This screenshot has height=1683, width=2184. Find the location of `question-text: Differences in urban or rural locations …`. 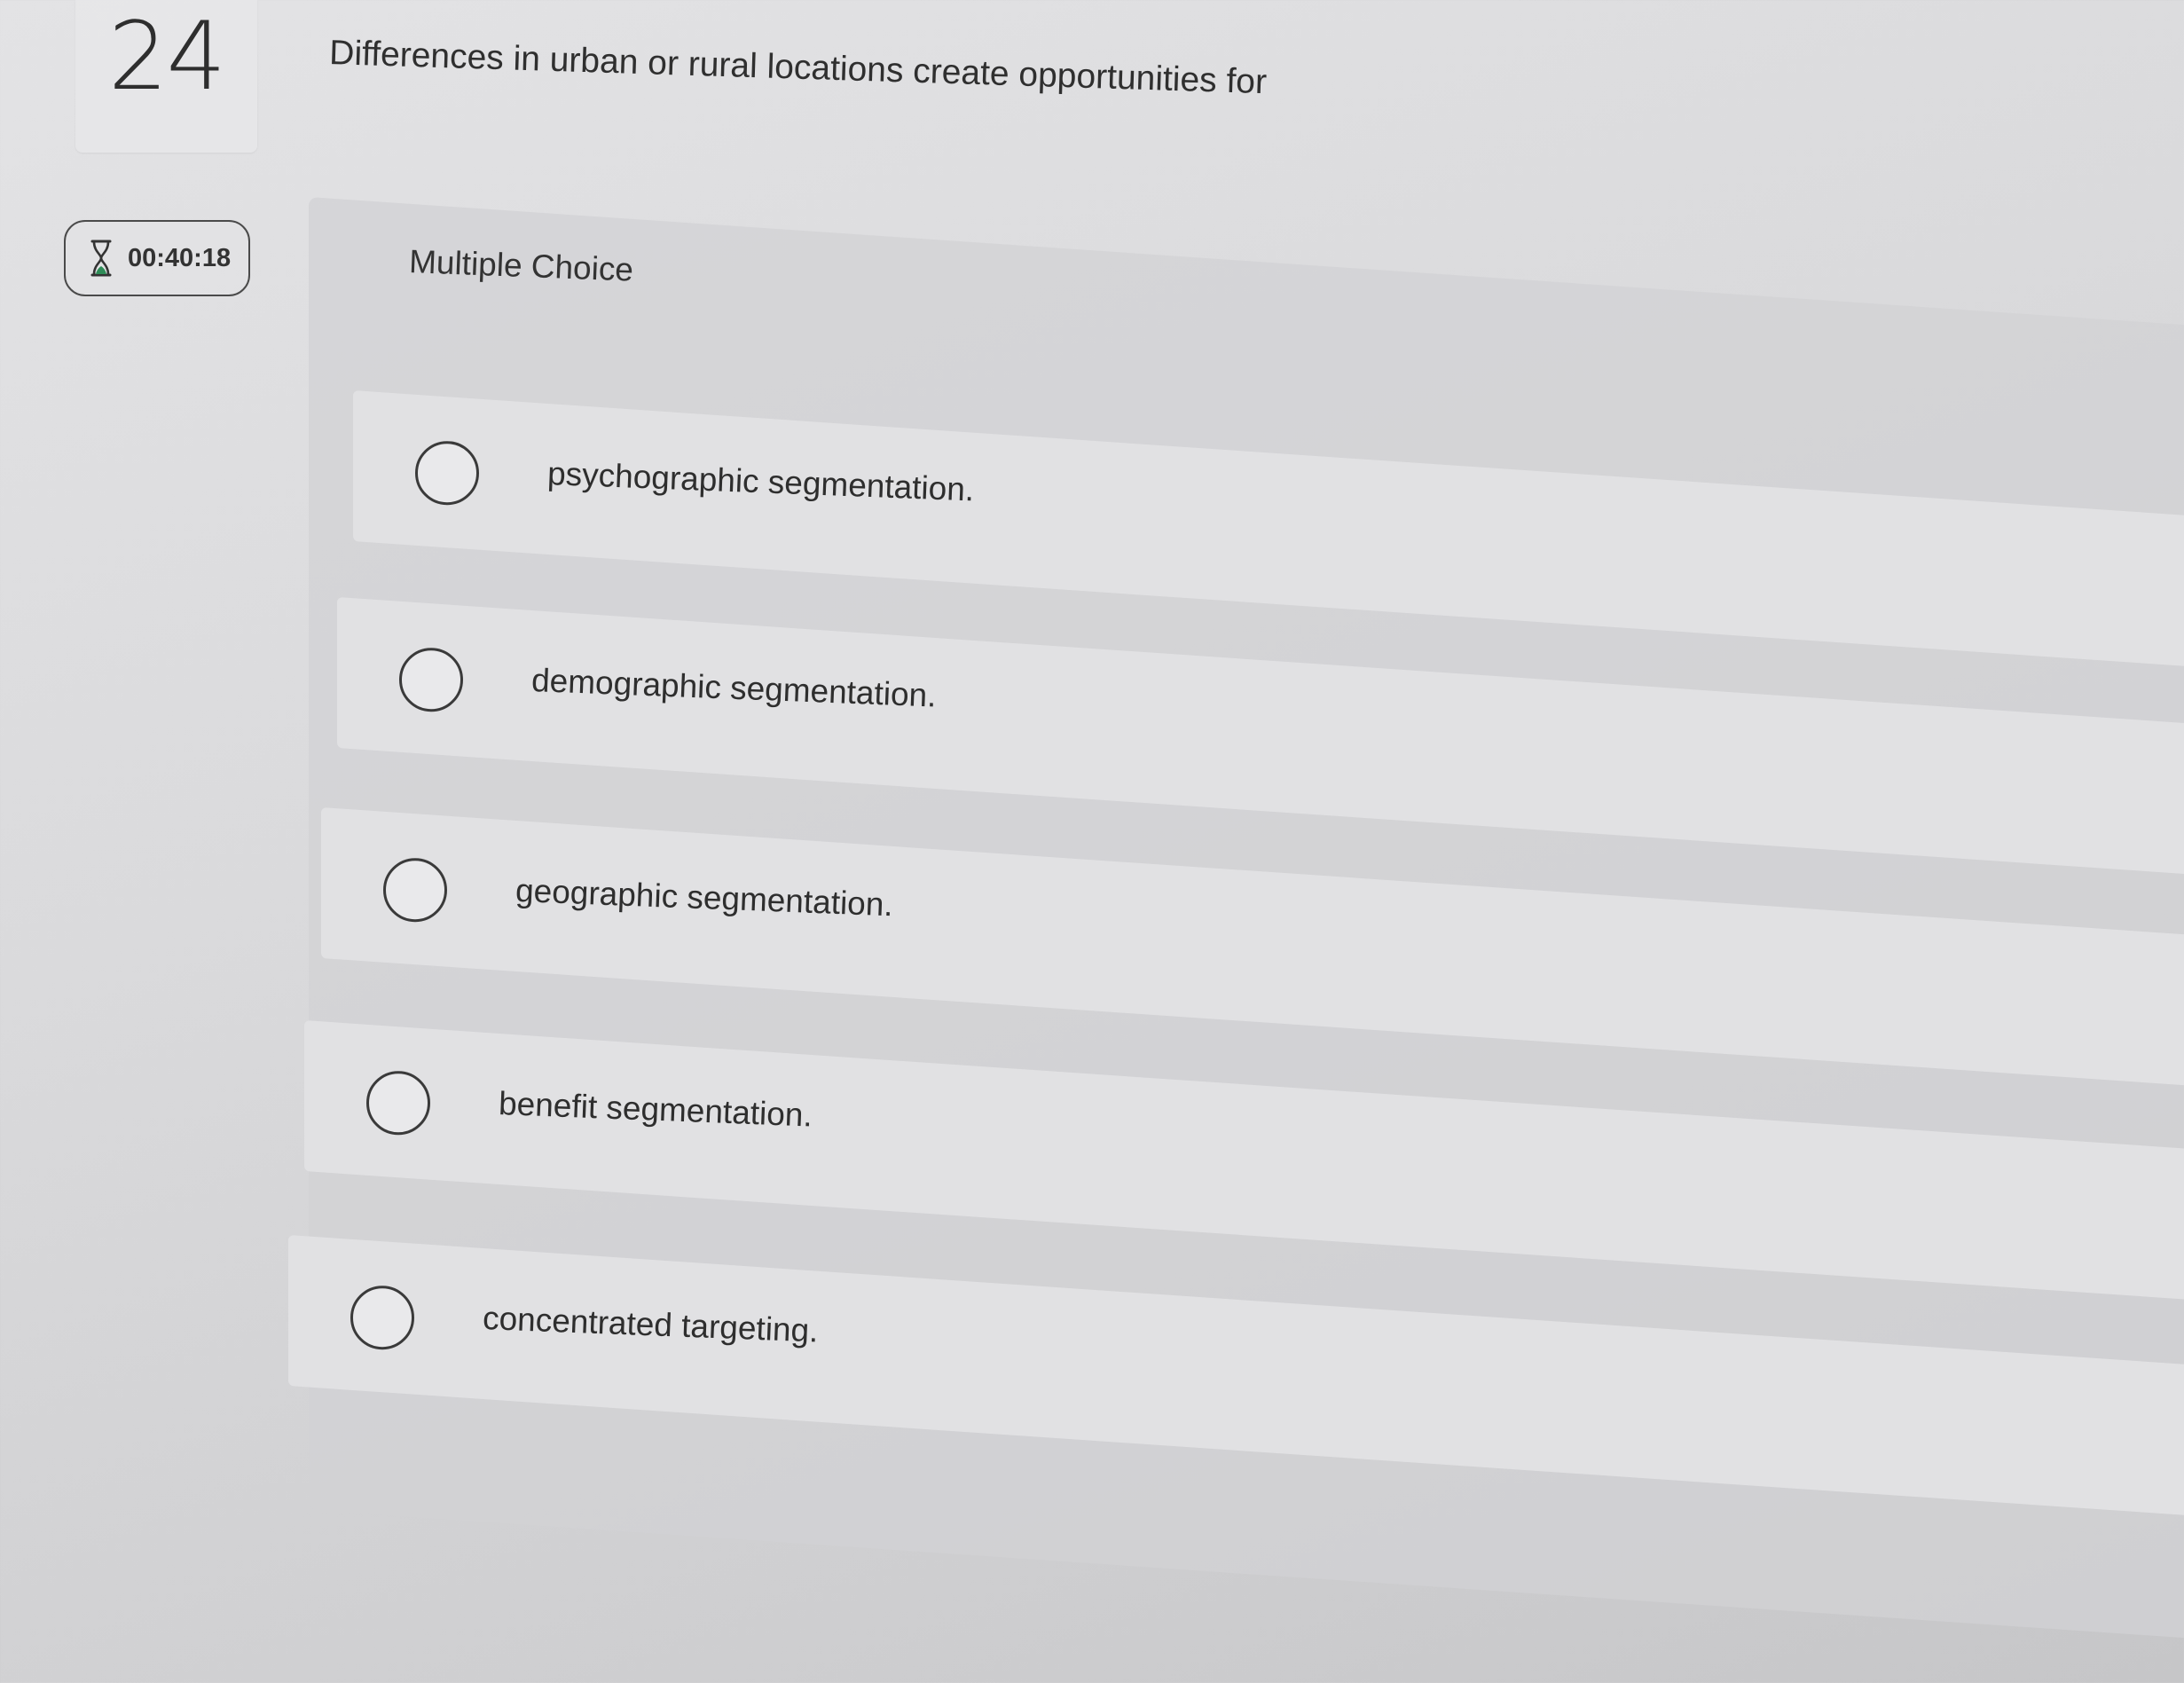

question-text: Differences in urban or rural locations … is located at coordinates (798, 68).